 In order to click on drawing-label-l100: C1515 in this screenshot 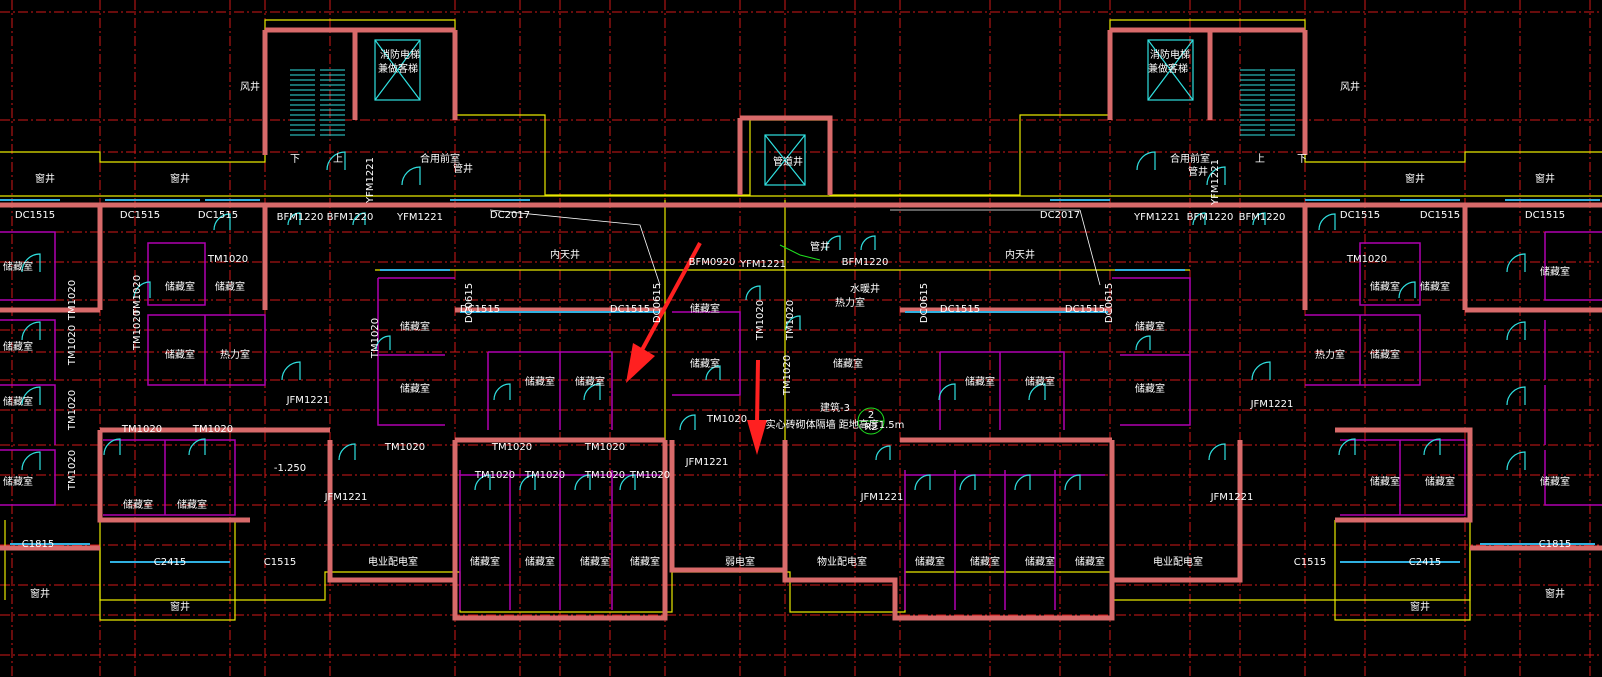, I will do `click(1310, 562)`.